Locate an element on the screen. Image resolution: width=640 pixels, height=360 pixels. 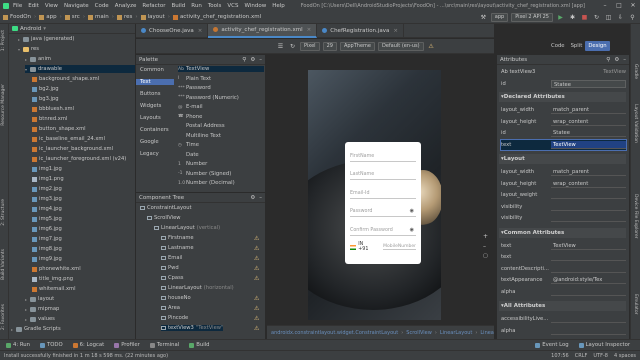
build-variants-tool-button: Build Variants is located at coordinates (3, 264).